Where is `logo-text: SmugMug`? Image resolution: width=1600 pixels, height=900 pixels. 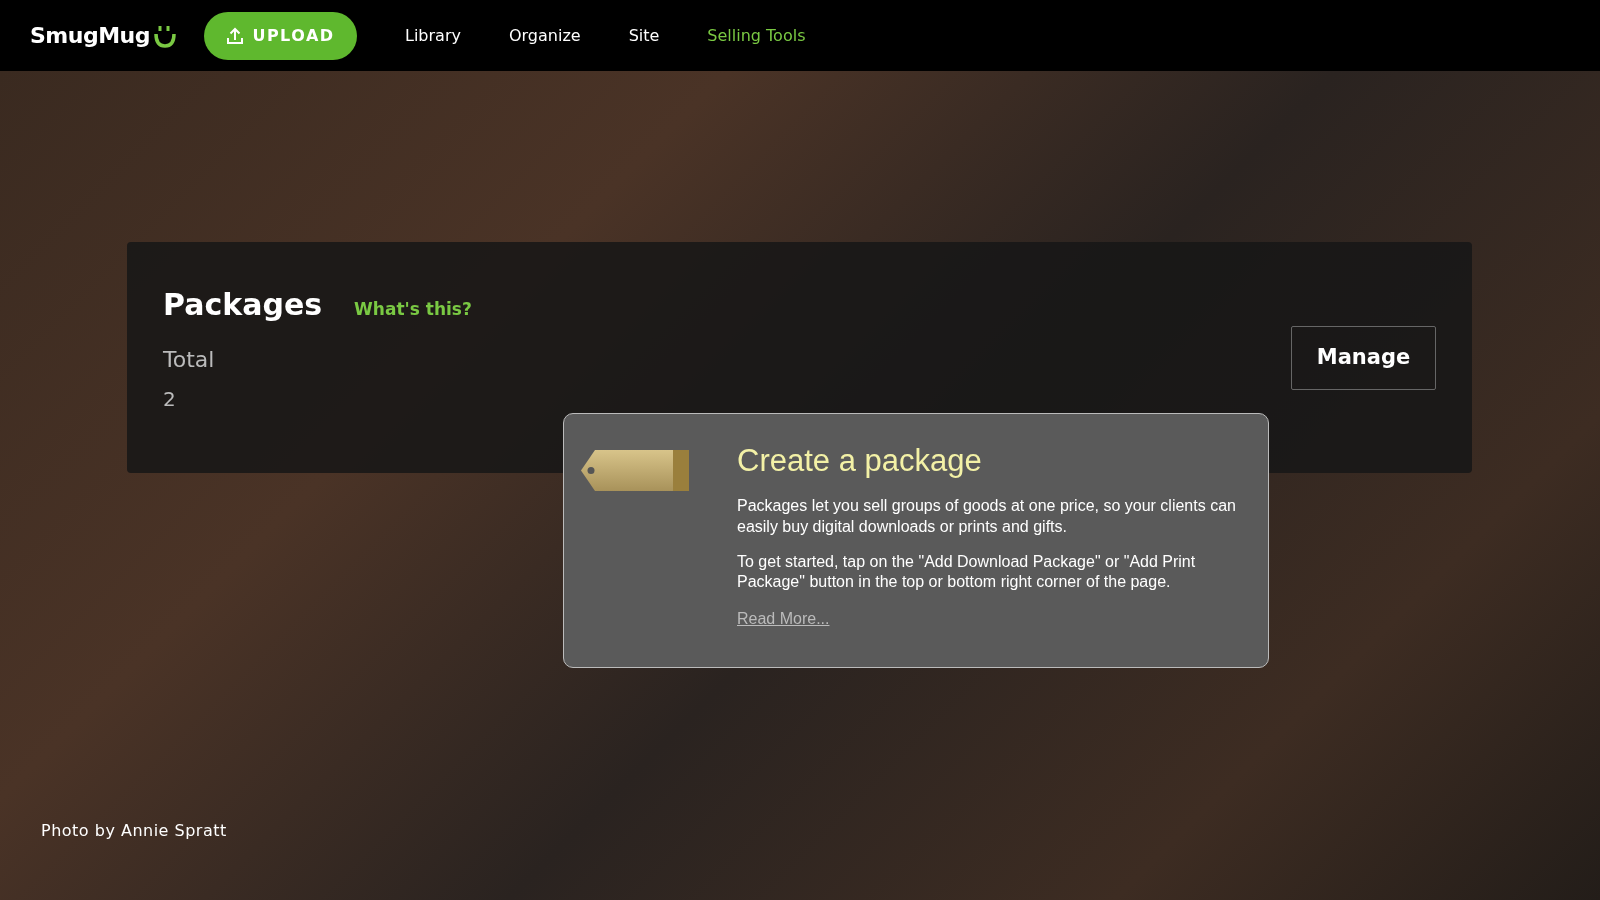
logo-text: SmugMug is located at coordinates (90, 35).